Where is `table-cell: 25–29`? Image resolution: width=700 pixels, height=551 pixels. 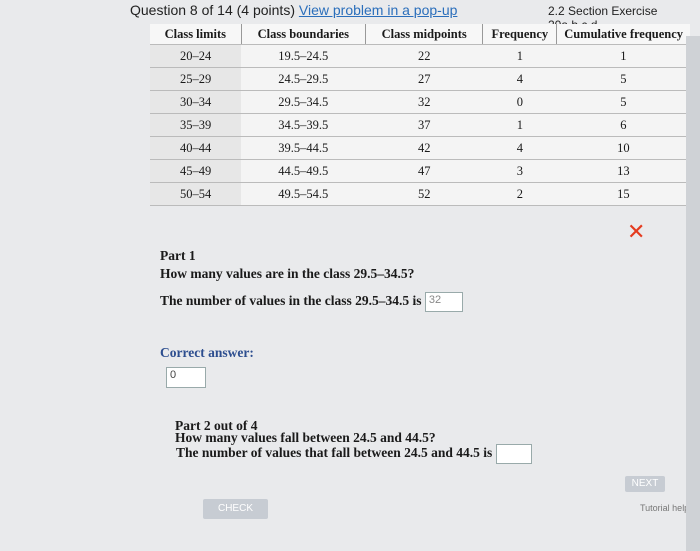 table-cell: 25–29 is located at coordinates (196, 79).